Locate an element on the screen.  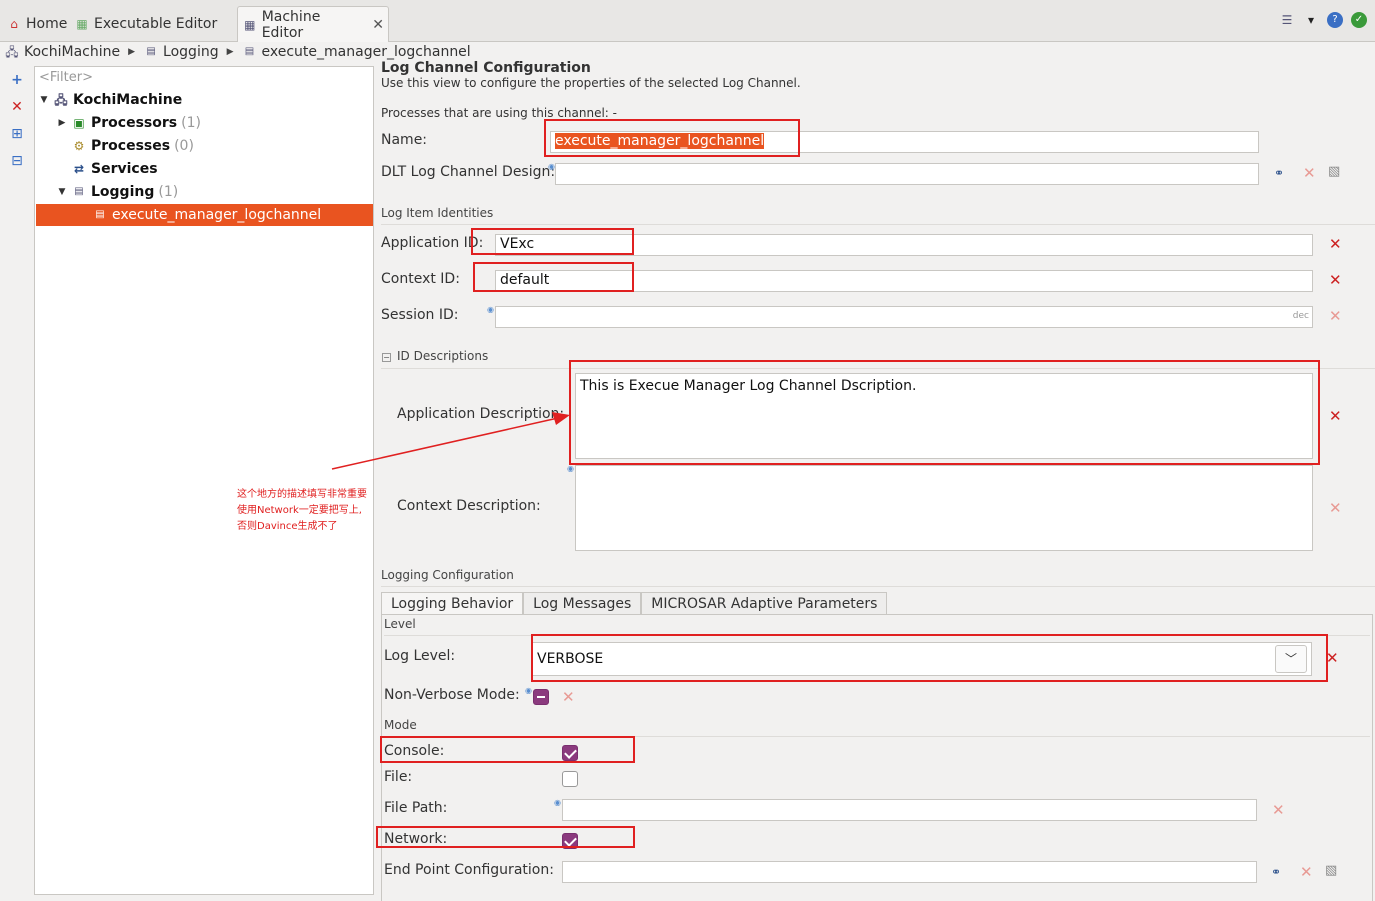
log-level-select: VERBOSE ﹀ is located at coordinates (922, 659).